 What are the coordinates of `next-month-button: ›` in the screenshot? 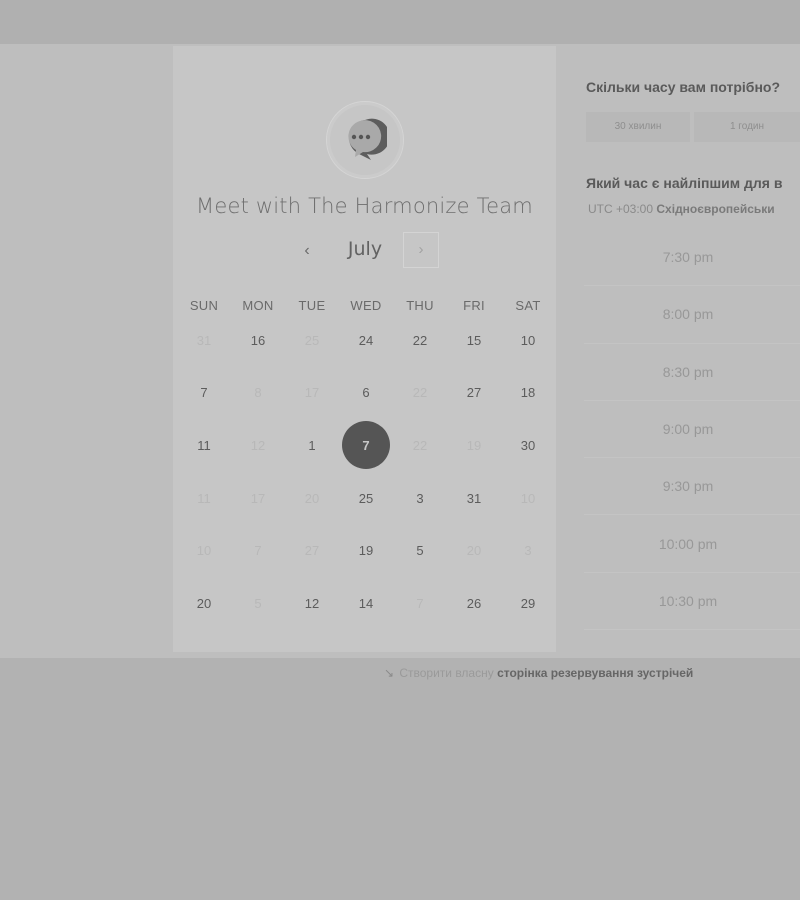 It's located at (421, 250).